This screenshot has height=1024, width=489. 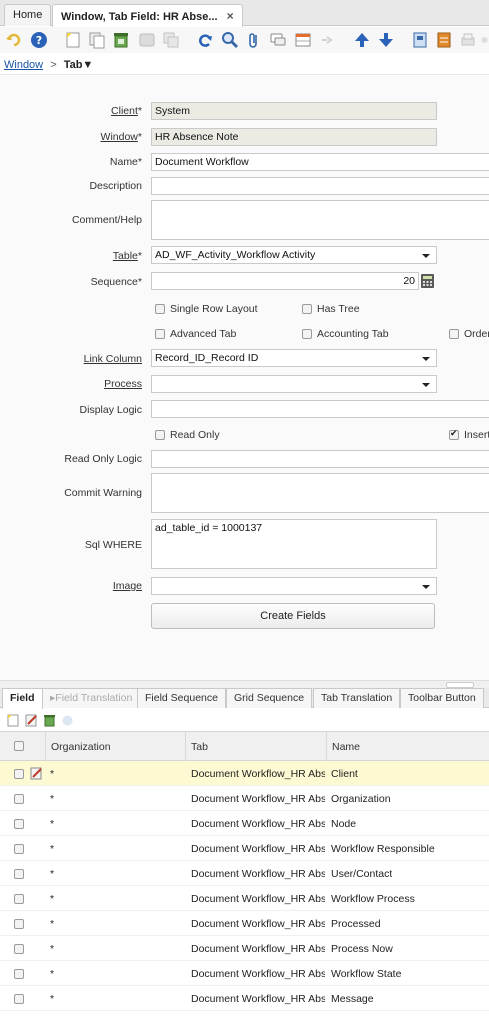 What do you see at coordinates (420, 40) in the screenshot?
I see `report-icon` at bounding box center [420, 40].